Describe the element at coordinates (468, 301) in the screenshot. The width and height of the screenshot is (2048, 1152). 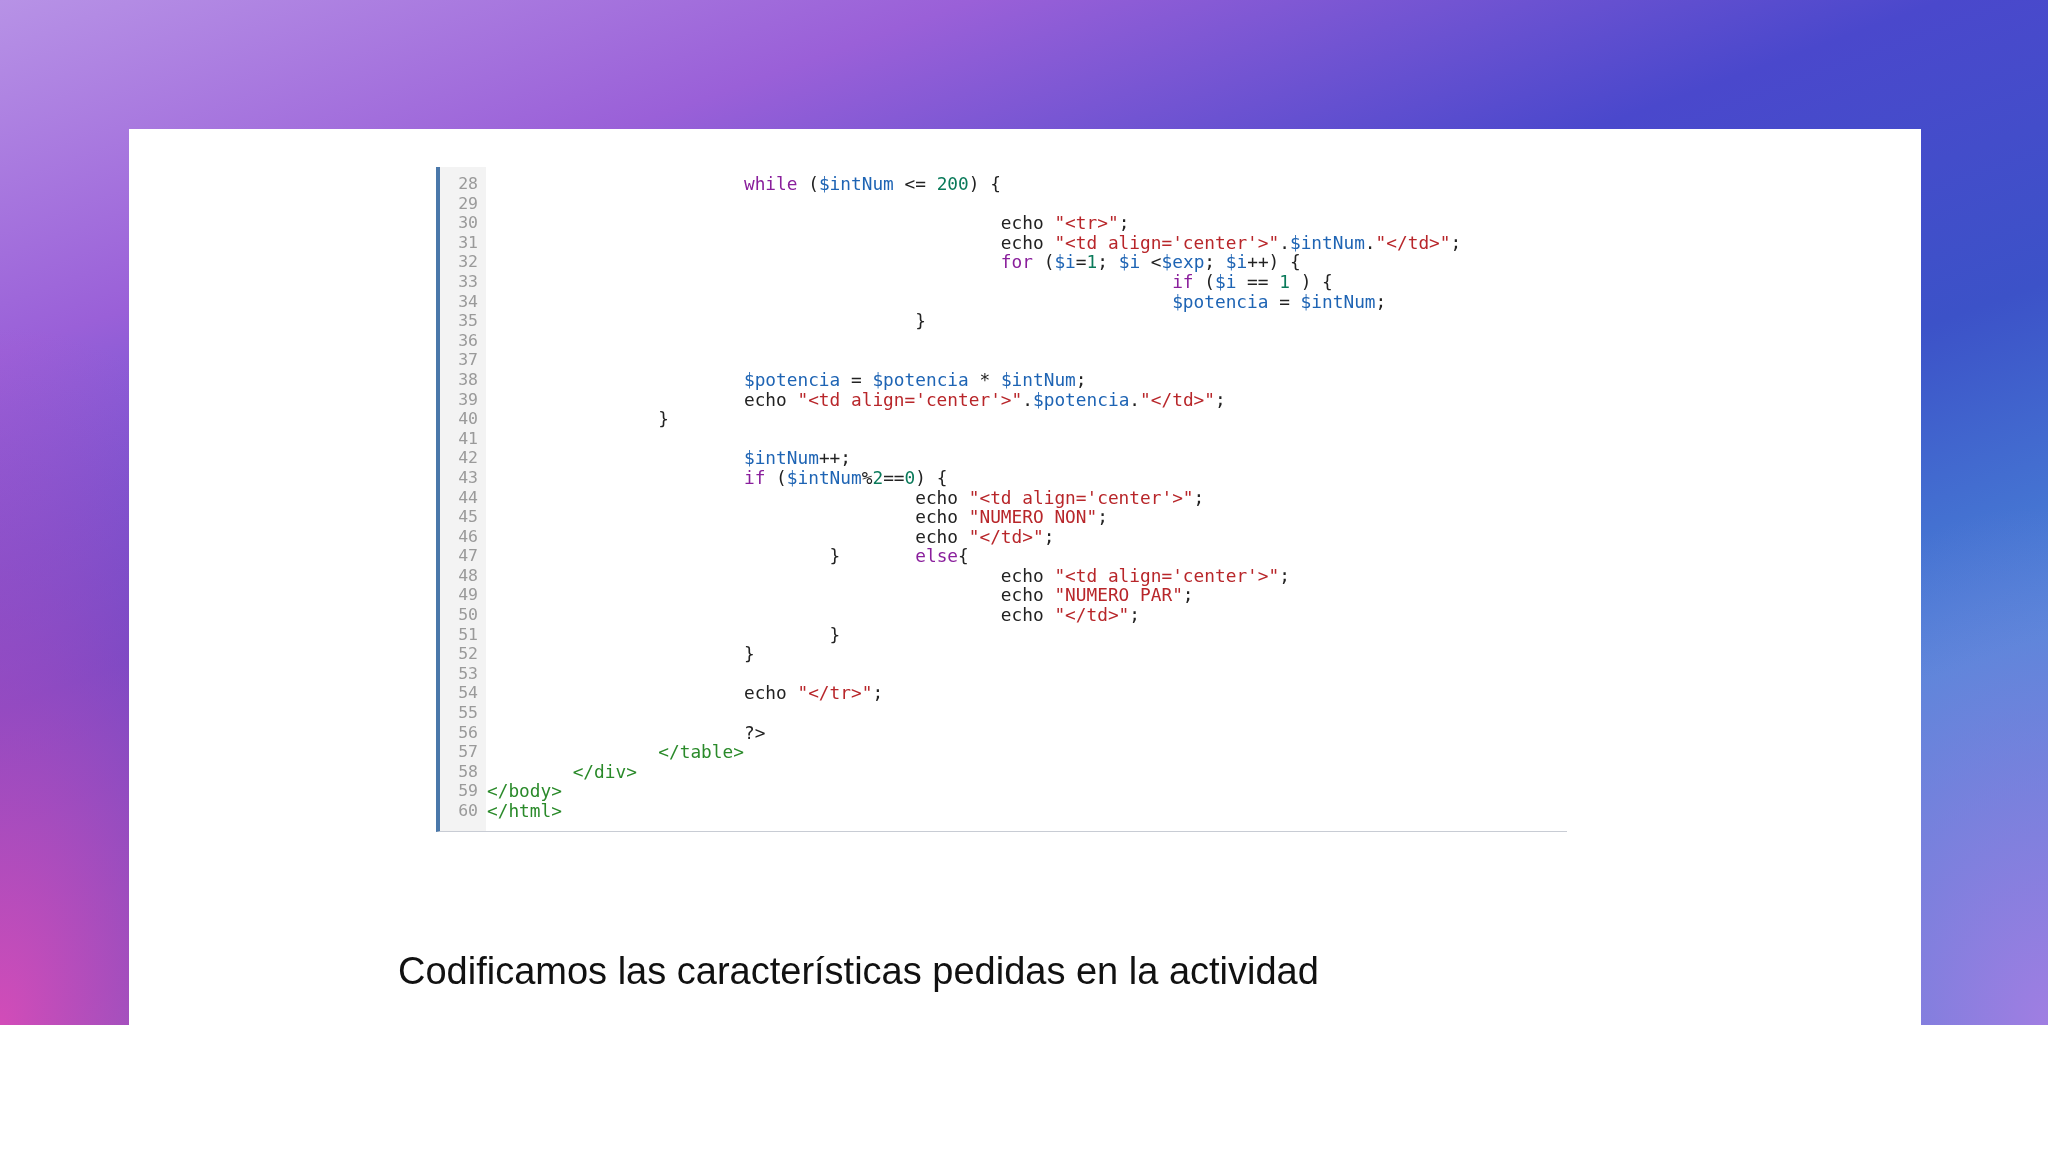
I see `line-number: 34` at that location.